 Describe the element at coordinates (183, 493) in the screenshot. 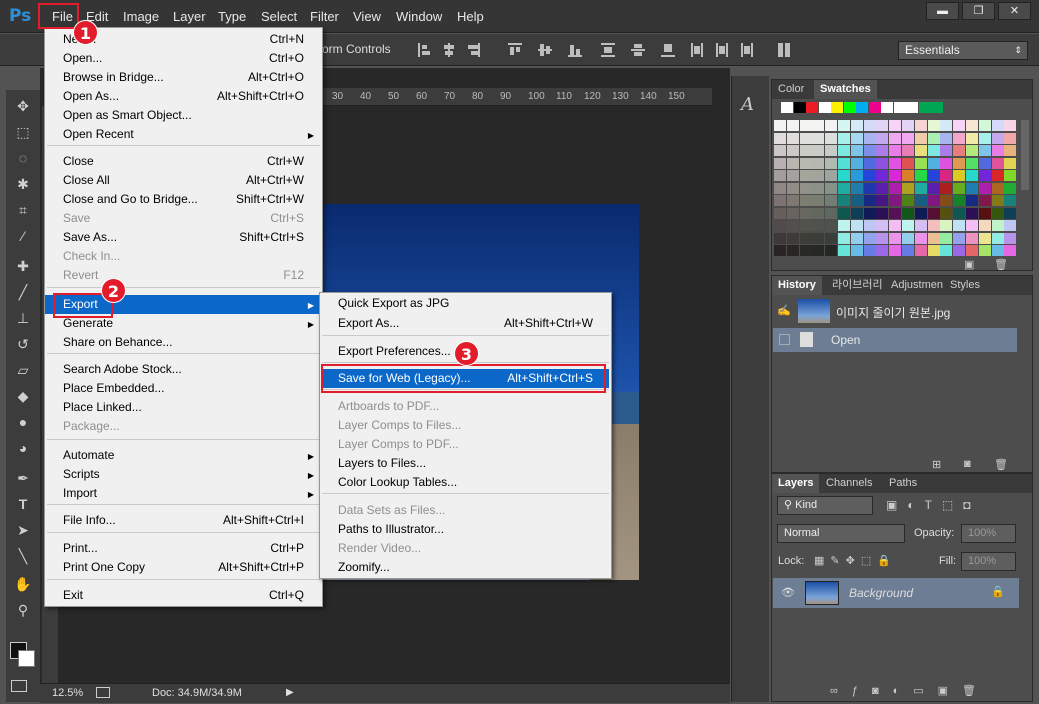

I see `file-menu-item-import: Import ▶` at that location.